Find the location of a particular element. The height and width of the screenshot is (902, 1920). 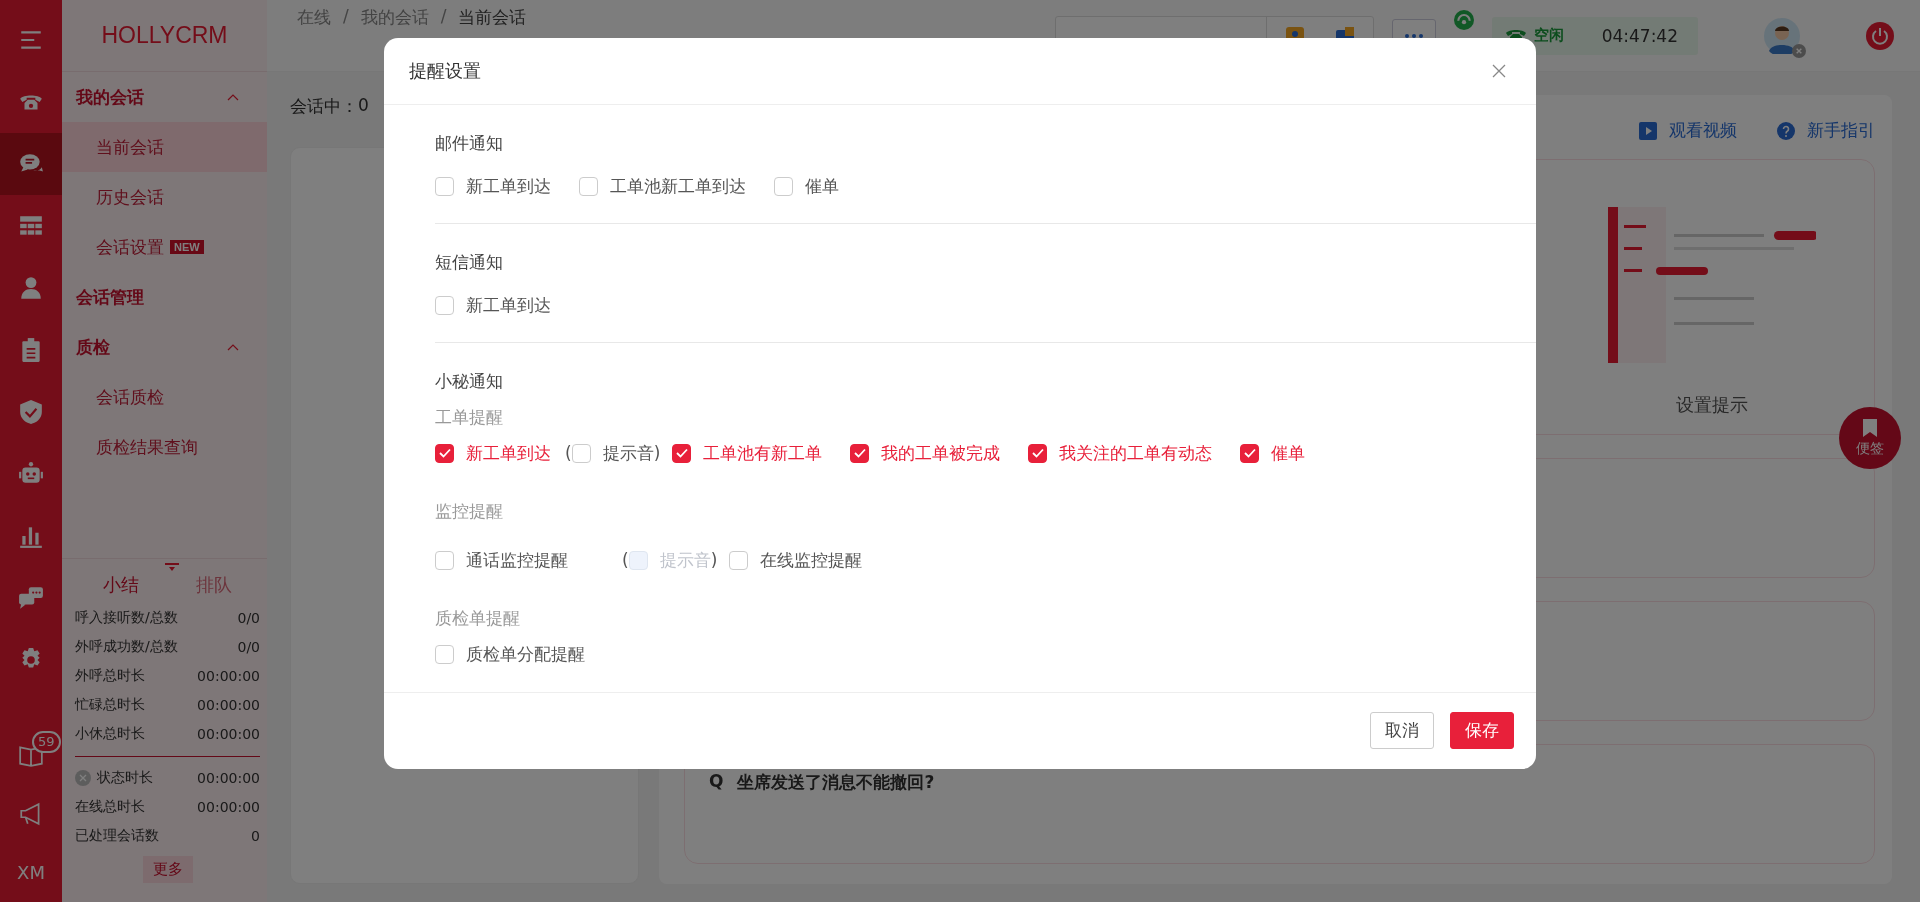

menu-group: 会话管理 is located at coordinates (164, 297).